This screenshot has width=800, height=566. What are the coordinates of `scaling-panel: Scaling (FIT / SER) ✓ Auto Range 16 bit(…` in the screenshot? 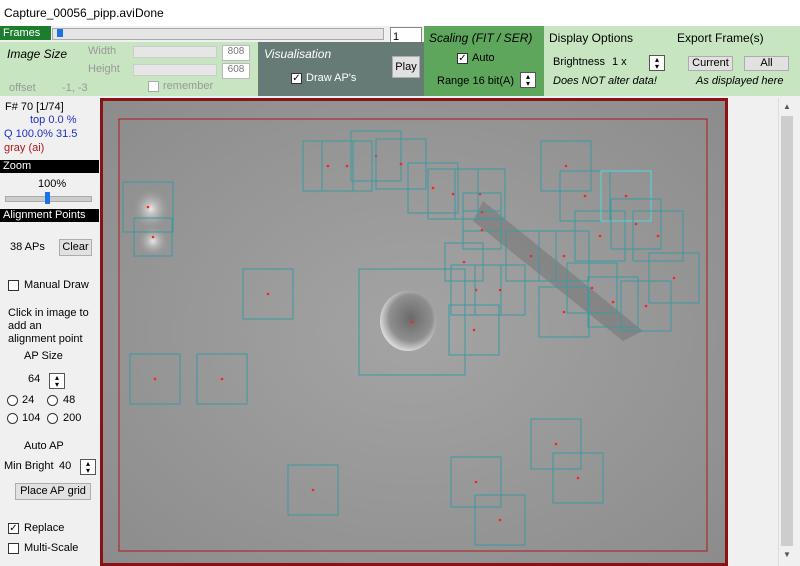 It's located at (484, 61).